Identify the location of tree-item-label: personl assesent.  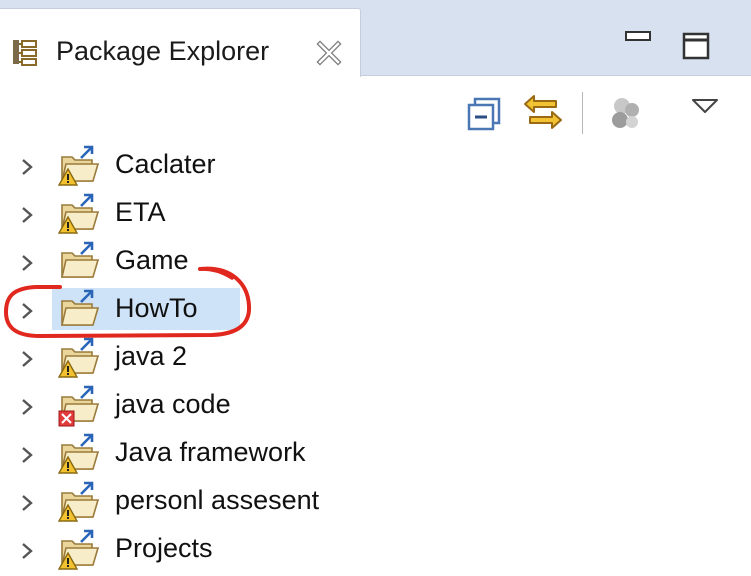
(217, 500).